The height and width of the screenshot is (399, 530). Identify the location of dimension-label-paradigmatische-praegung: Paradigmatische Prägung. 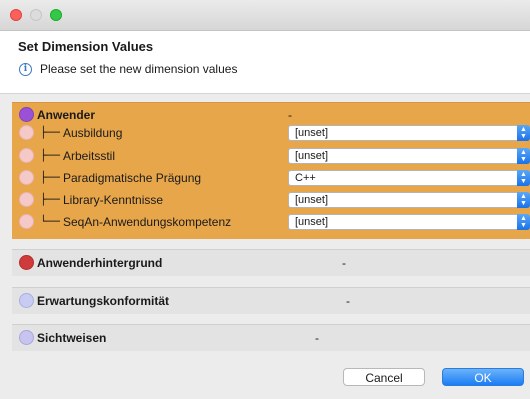
(132, 178).